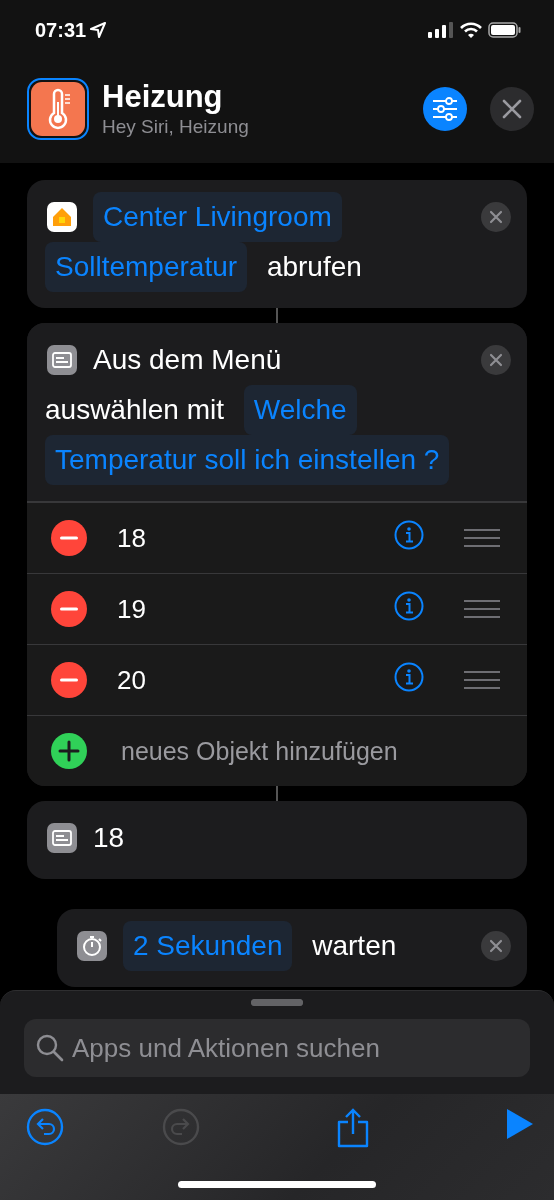 The width and height of the screenshot is (554, 1200). I want to click on sliders-icon, so click(445, 108).